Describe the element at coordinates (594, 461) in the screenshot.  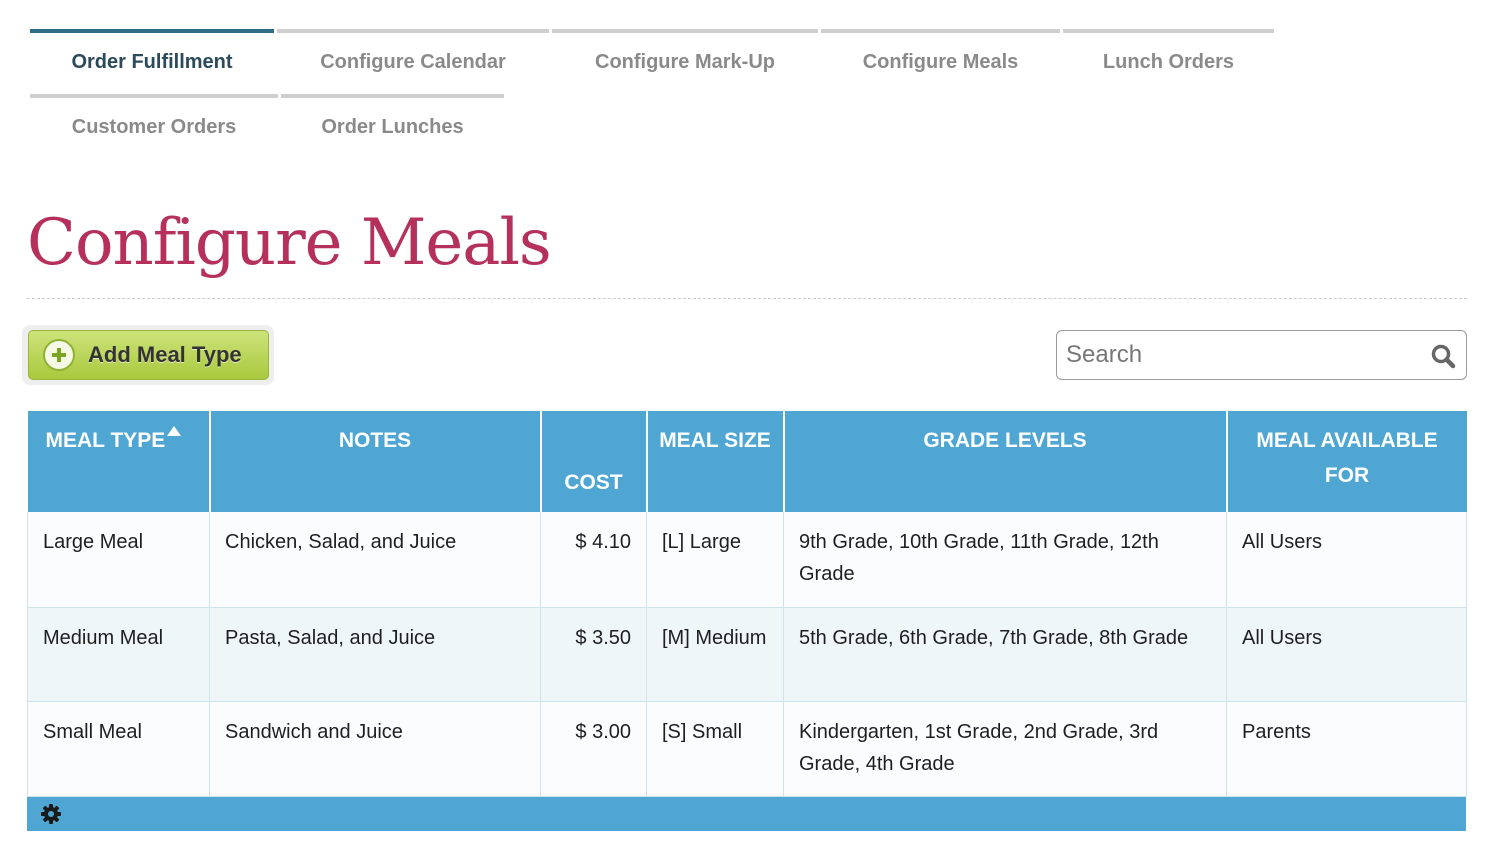
I see `header-cost: COST` at that location.